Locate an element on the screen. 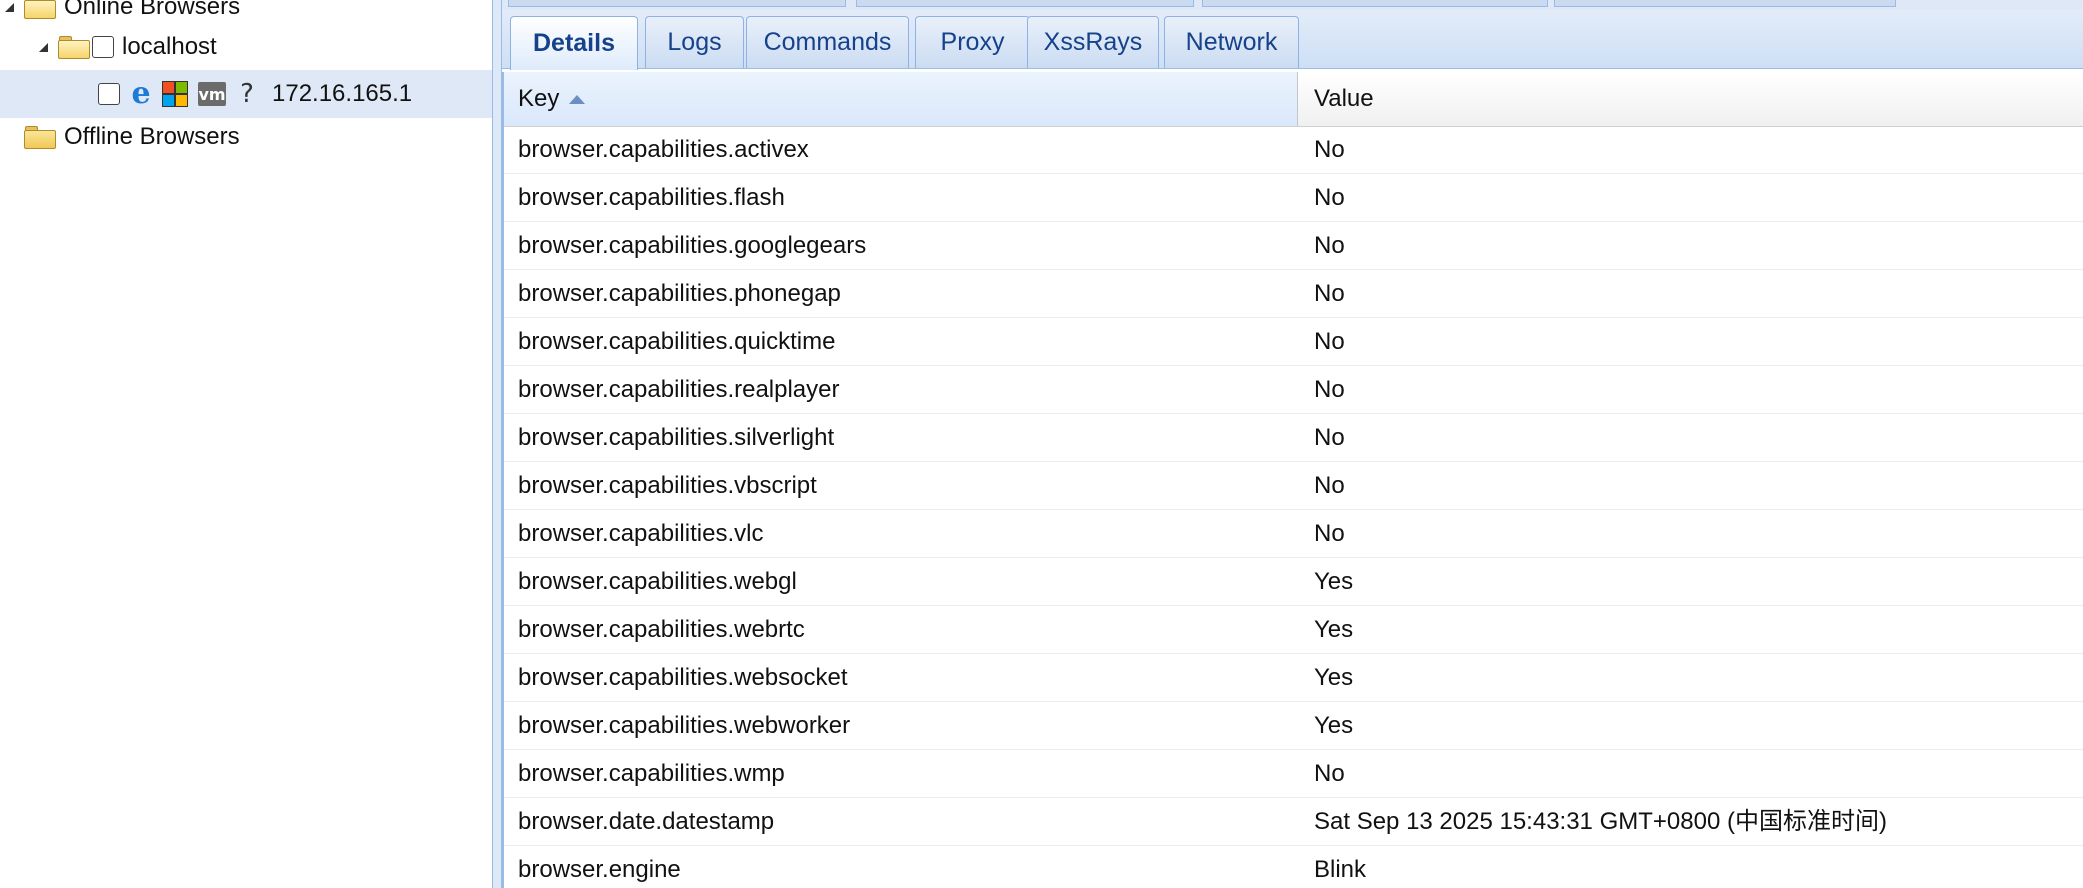 The image size is (2083, 888). row-key: browser.capabilities.webrtc is located at coordinates (661, 629).